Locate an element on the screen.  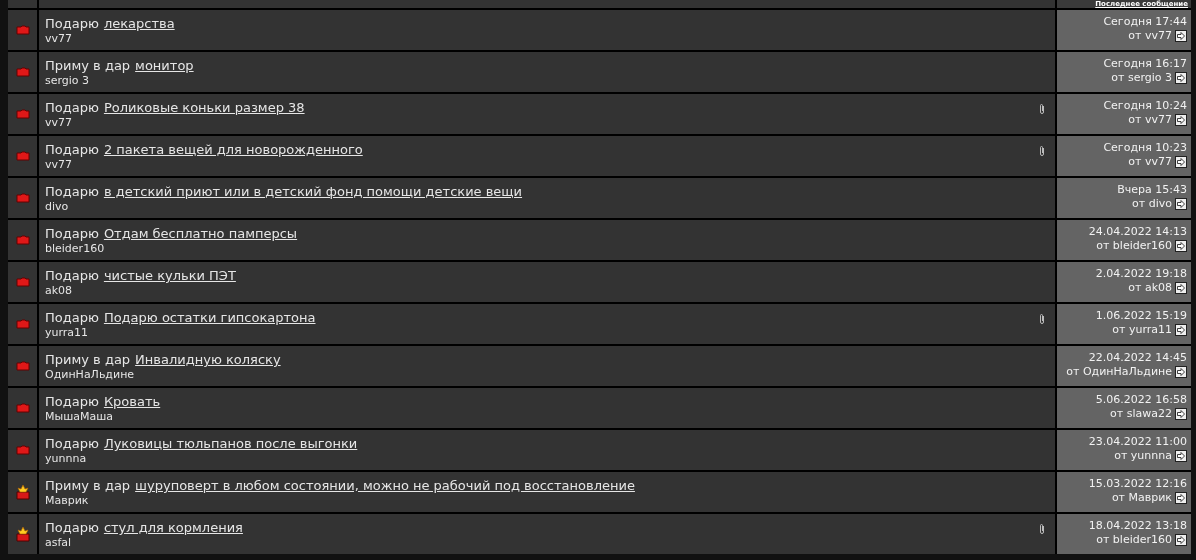
thread-title-link: лекарства is located at coordinates (139, 23).